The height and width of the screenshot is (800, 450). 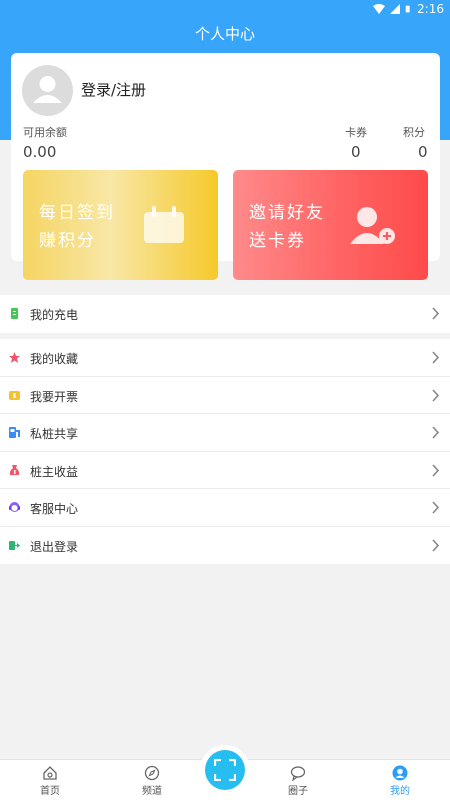 What do you see at coordinates (356, 152) in the screenshot?
I see `coupon-value: 0` at bounding box center [356, 152].